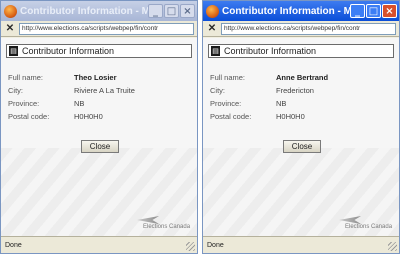 This screenshot has width=400, height=254. I want to click on field-row-full-name: Full name: Anne Bertrand, so click(302, 77).